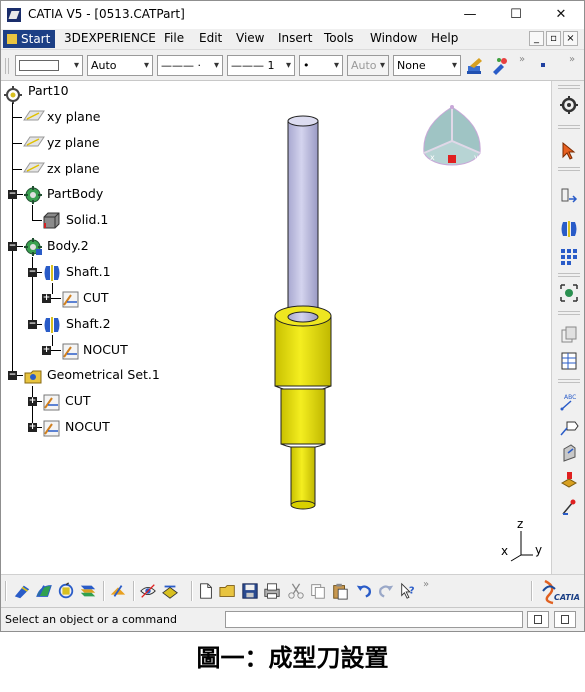 The height and width of the screenshot is (692, 585). What do you see at coordinates (408, 591) in the screenshot?
I see `whats-this-help-icon: ?` at bounding box center [408, 591].